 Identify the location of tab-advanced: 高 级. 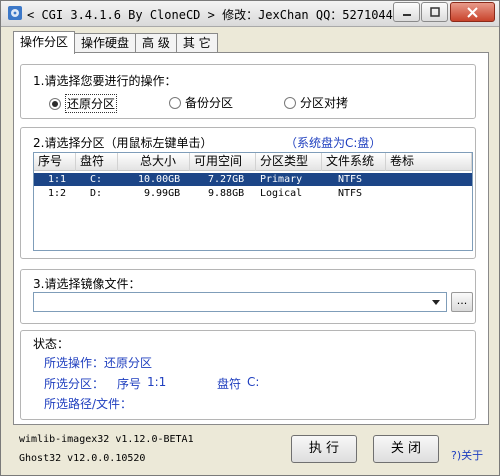
(156, 43).